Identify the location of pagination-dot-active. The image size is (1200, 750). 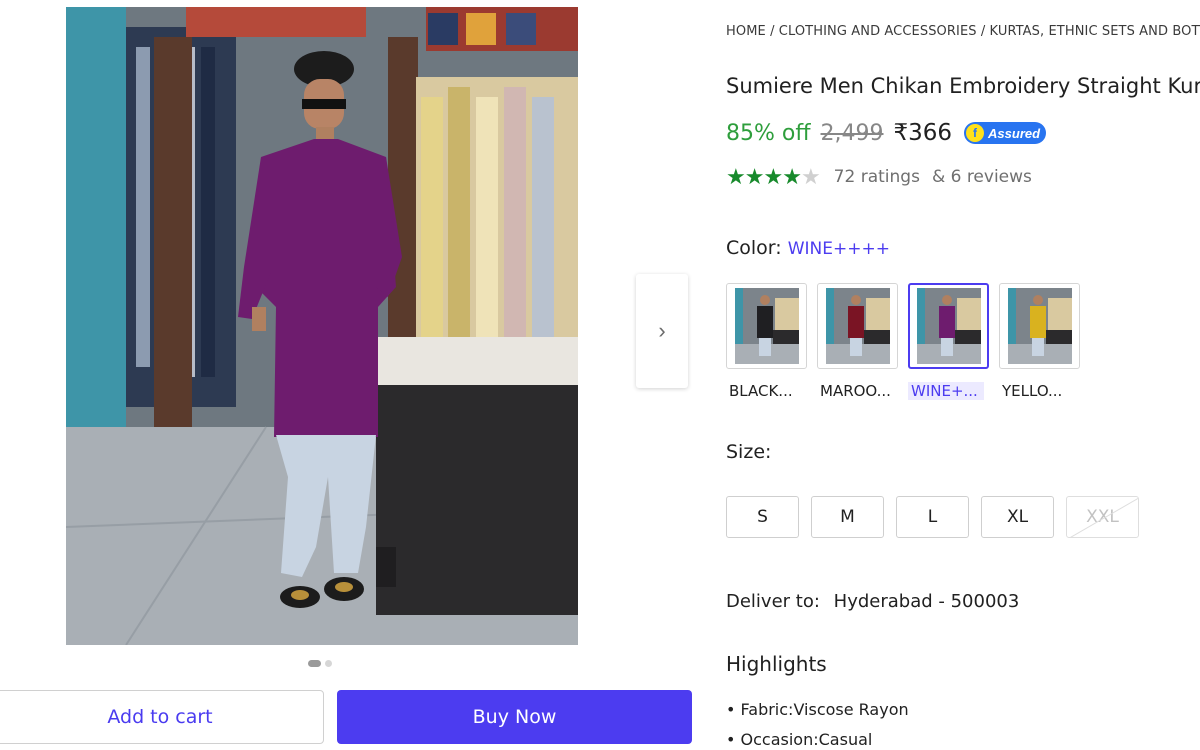
(314, 663).